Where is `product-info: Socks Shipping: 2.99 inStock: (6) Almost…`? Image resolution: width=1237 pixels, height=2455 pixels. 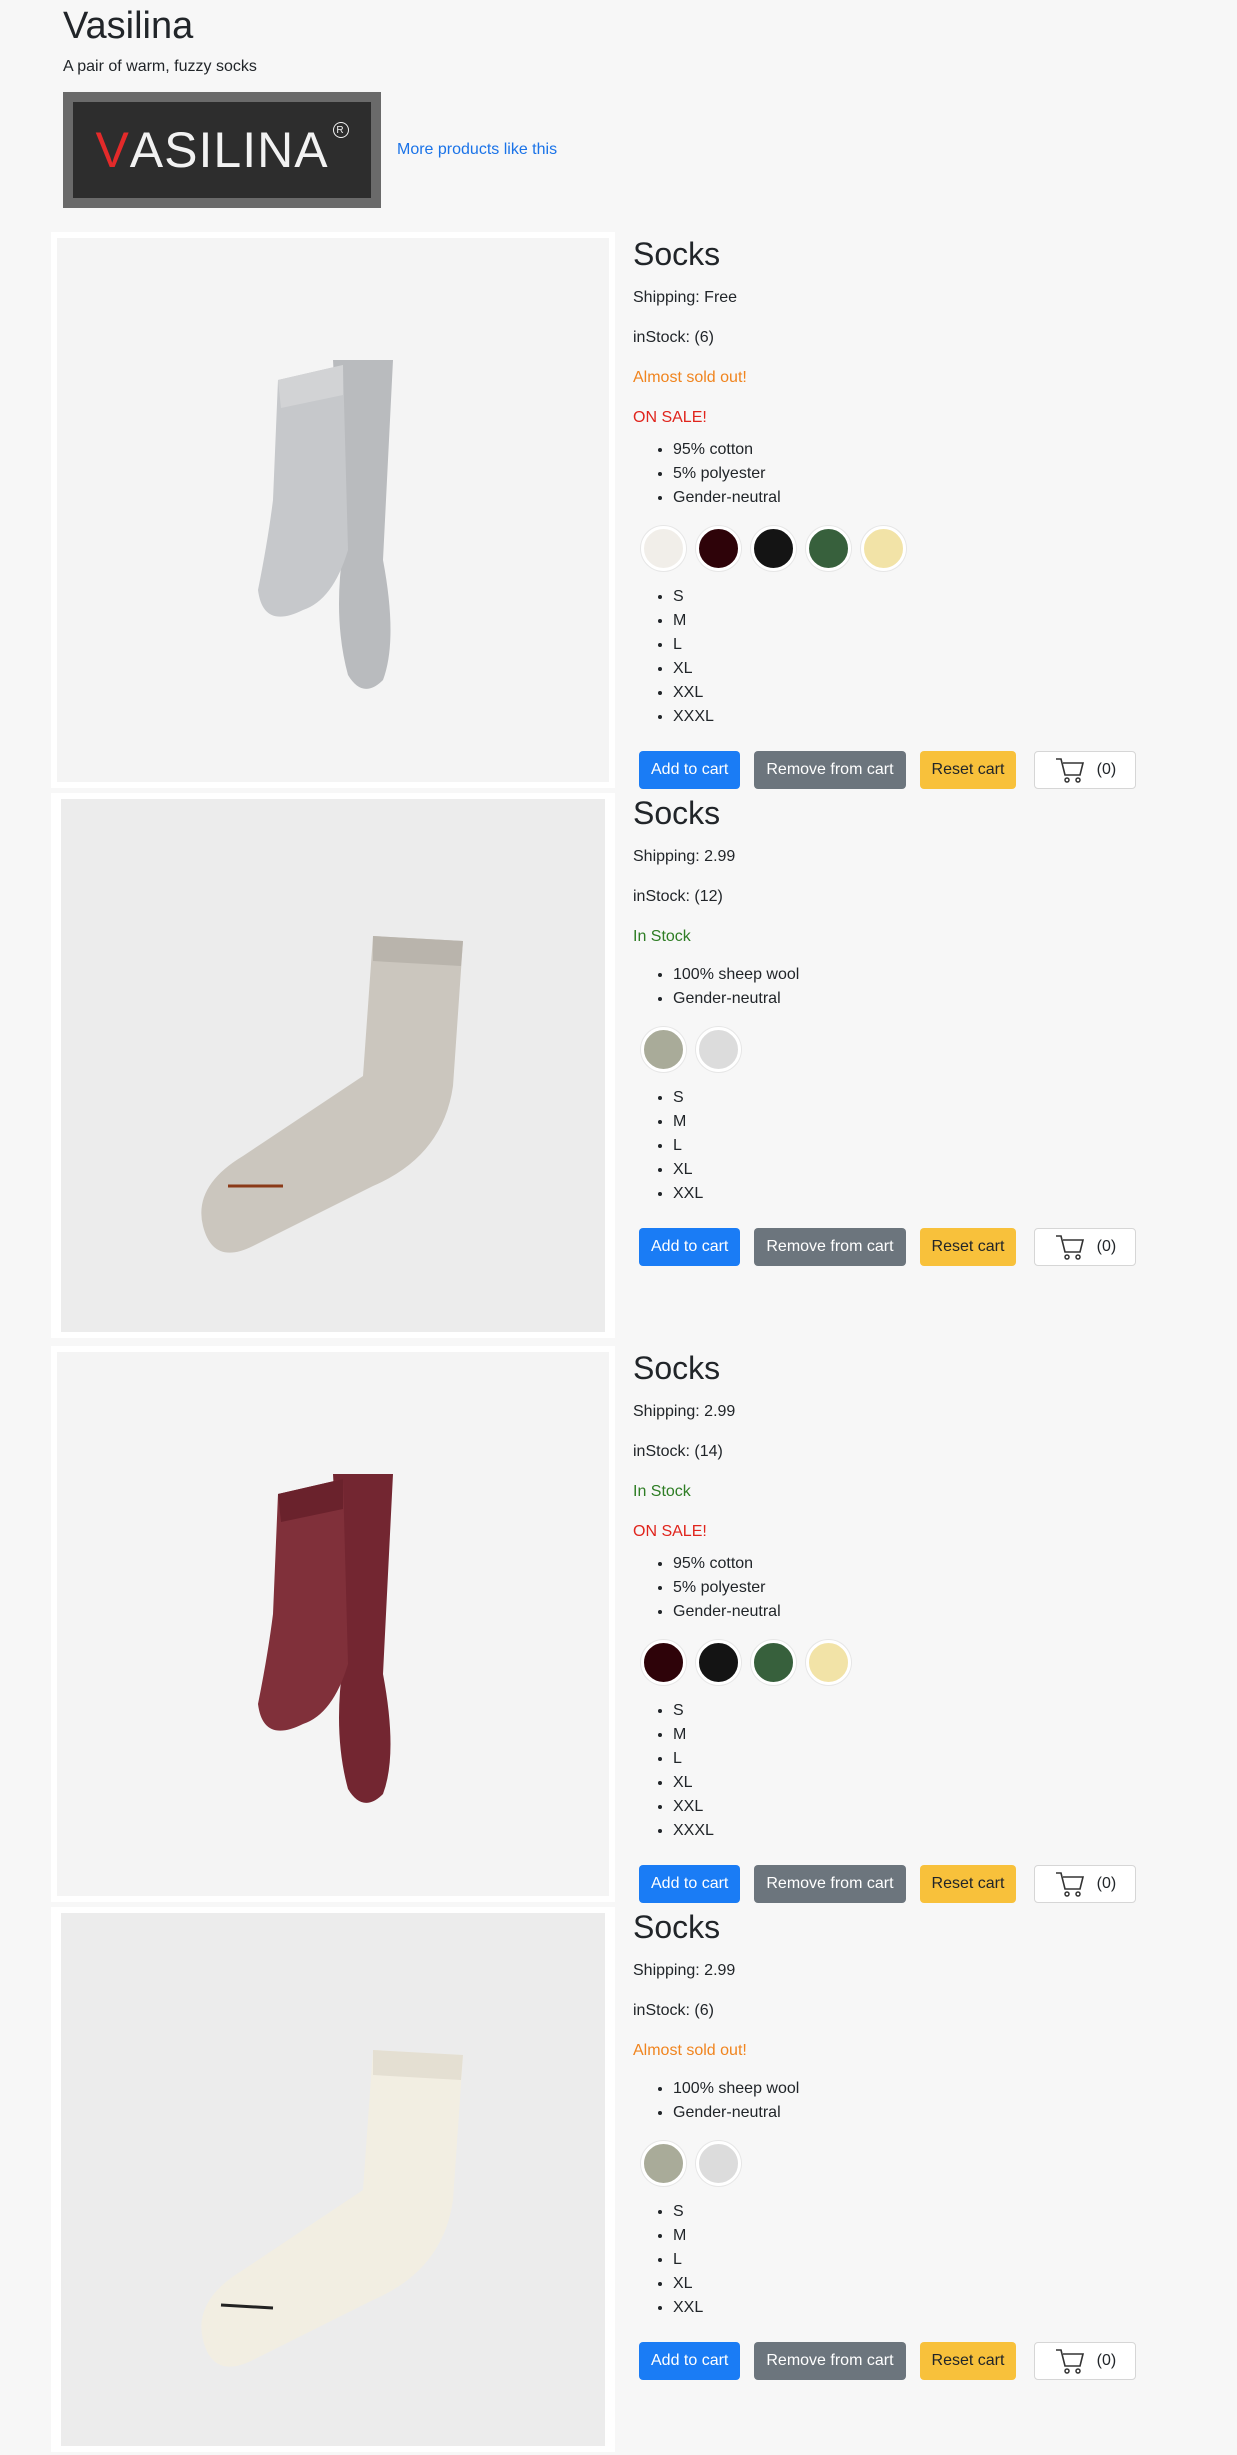 product-info: Socks Shipping: 2.99 inStock: (6) Almost… is located at coordinates (913, 2142).